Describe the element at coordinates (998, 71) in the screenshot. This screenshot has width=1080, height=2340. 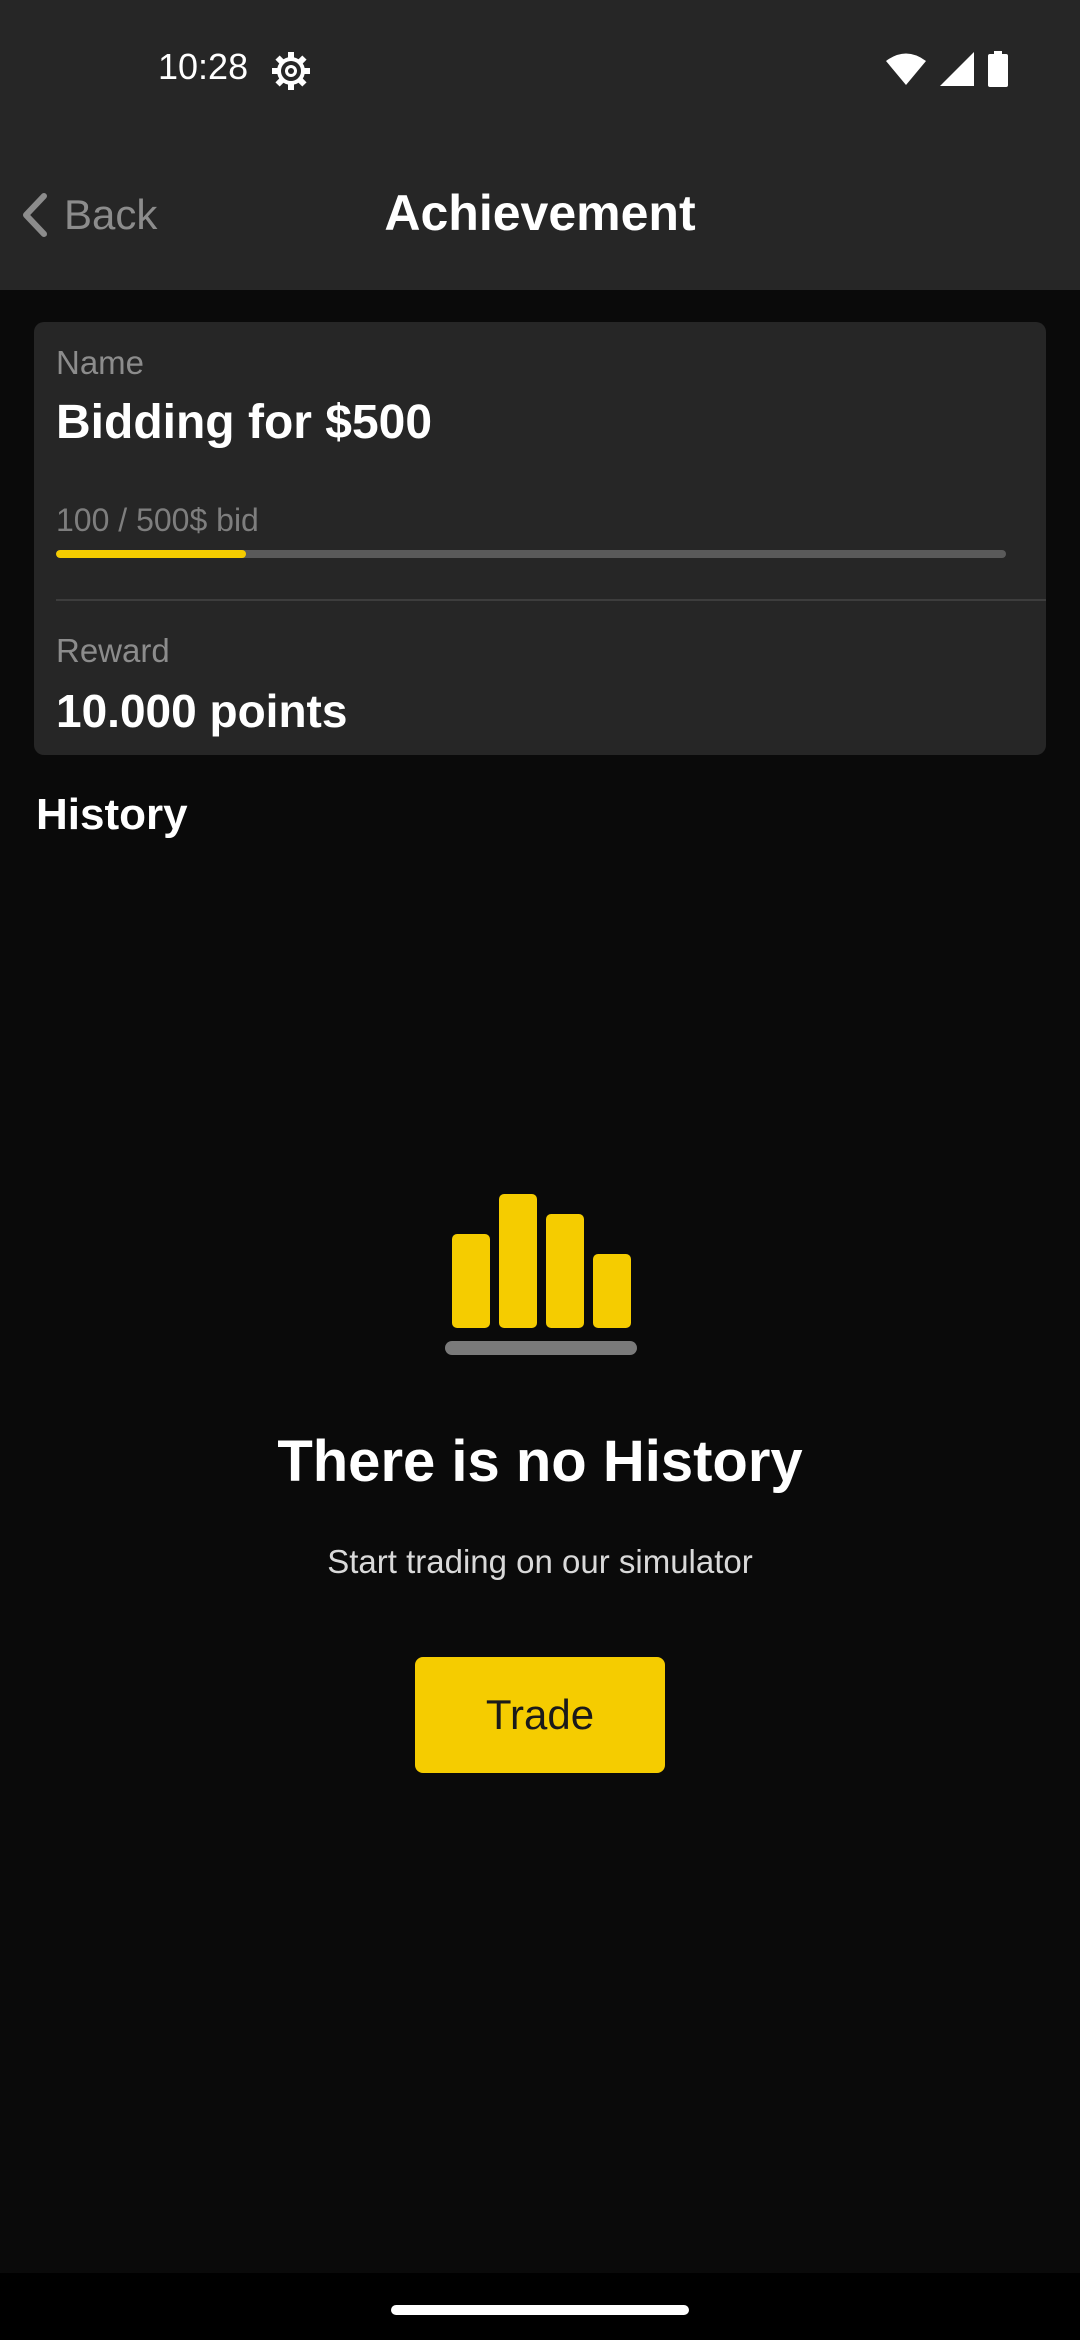
I see `battery-icon` at that location.